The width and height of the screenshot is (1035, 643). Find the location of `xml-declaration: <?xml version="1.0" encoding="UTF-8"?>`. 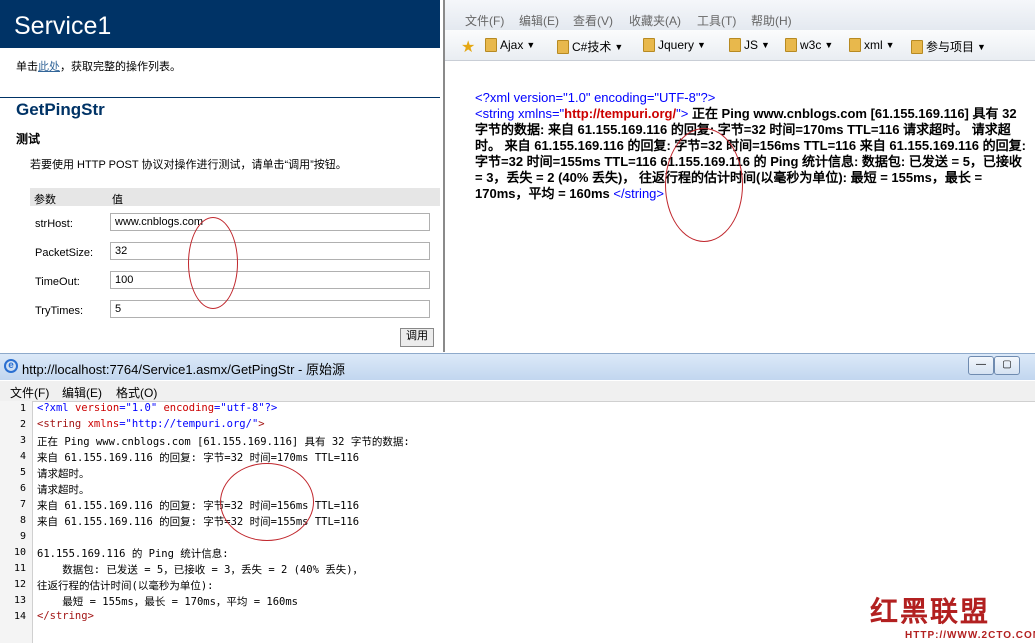

xml-declaration: <?xml version="1.0" encoding="UTF-8"?> is located at coordinates (595, 97).